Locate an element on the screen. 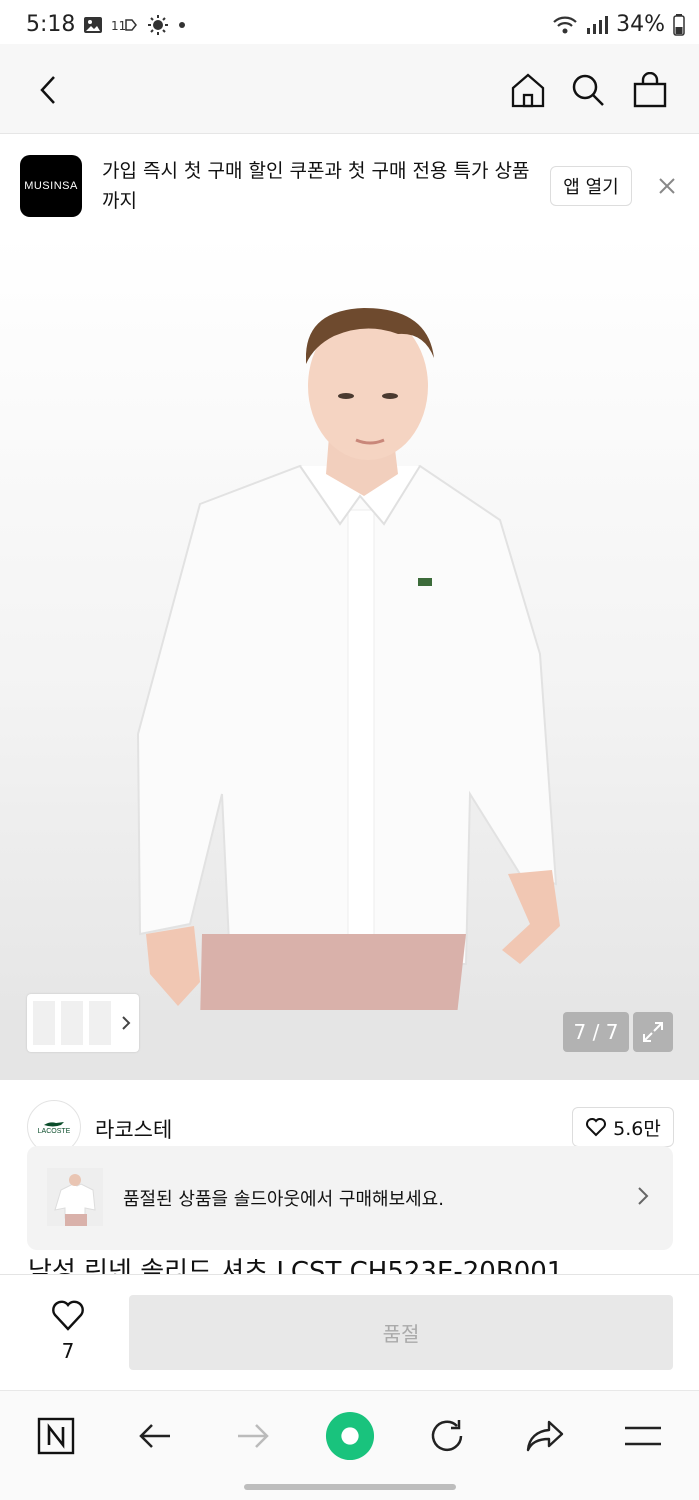 This screenshot has width=699, height=1500. battery-percent: 34% is located at coordinates (640, 24).